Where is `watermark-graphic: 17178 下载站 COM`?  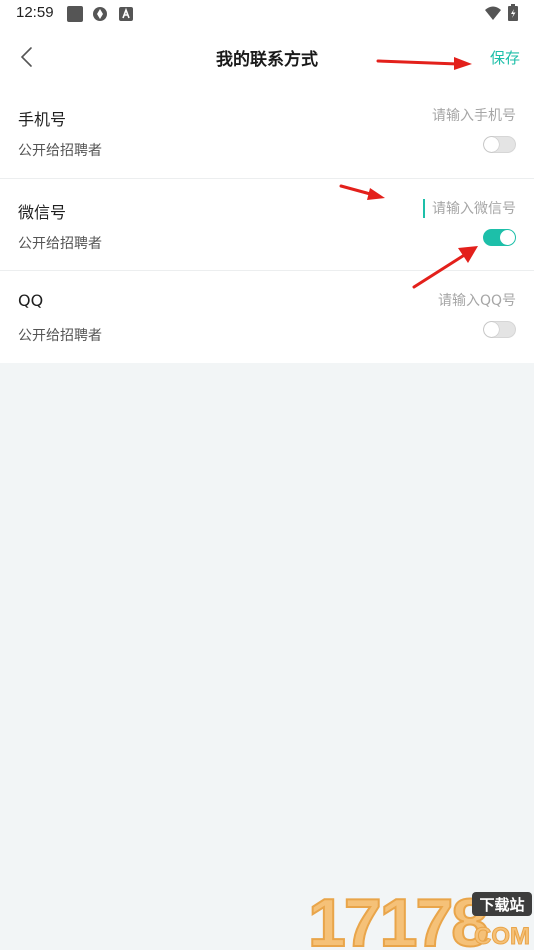
watermark-graphic: 17178 下载站 COM is located at coordinates (419, 917).